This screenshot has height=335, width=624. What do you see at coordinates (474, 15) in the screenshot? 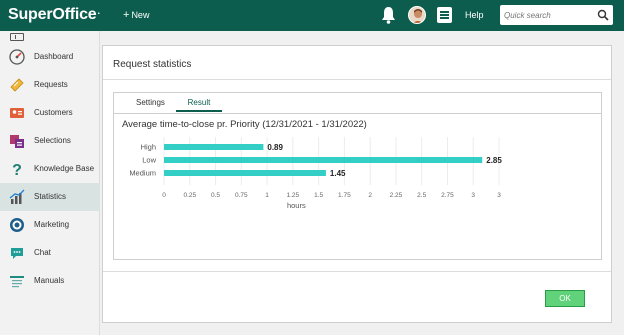
I see `help-link: Help` at bounding box center [474, 15].